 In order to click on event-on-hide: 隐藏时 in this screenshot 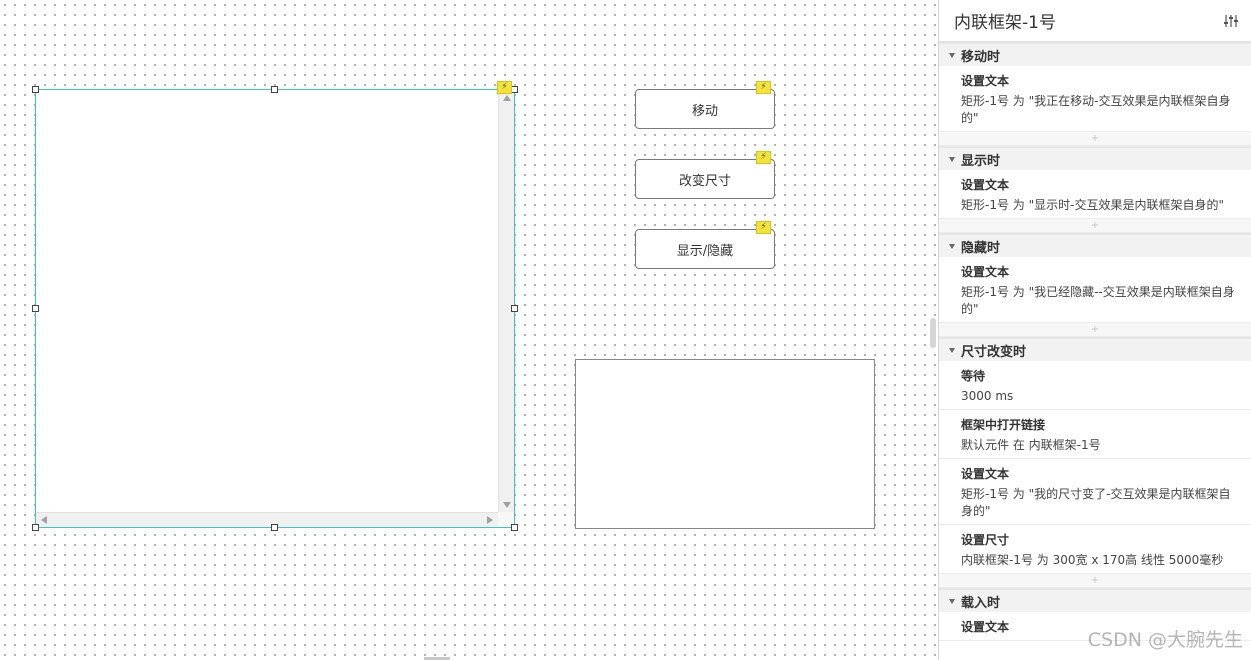, I will do `click(1095, 245)`.